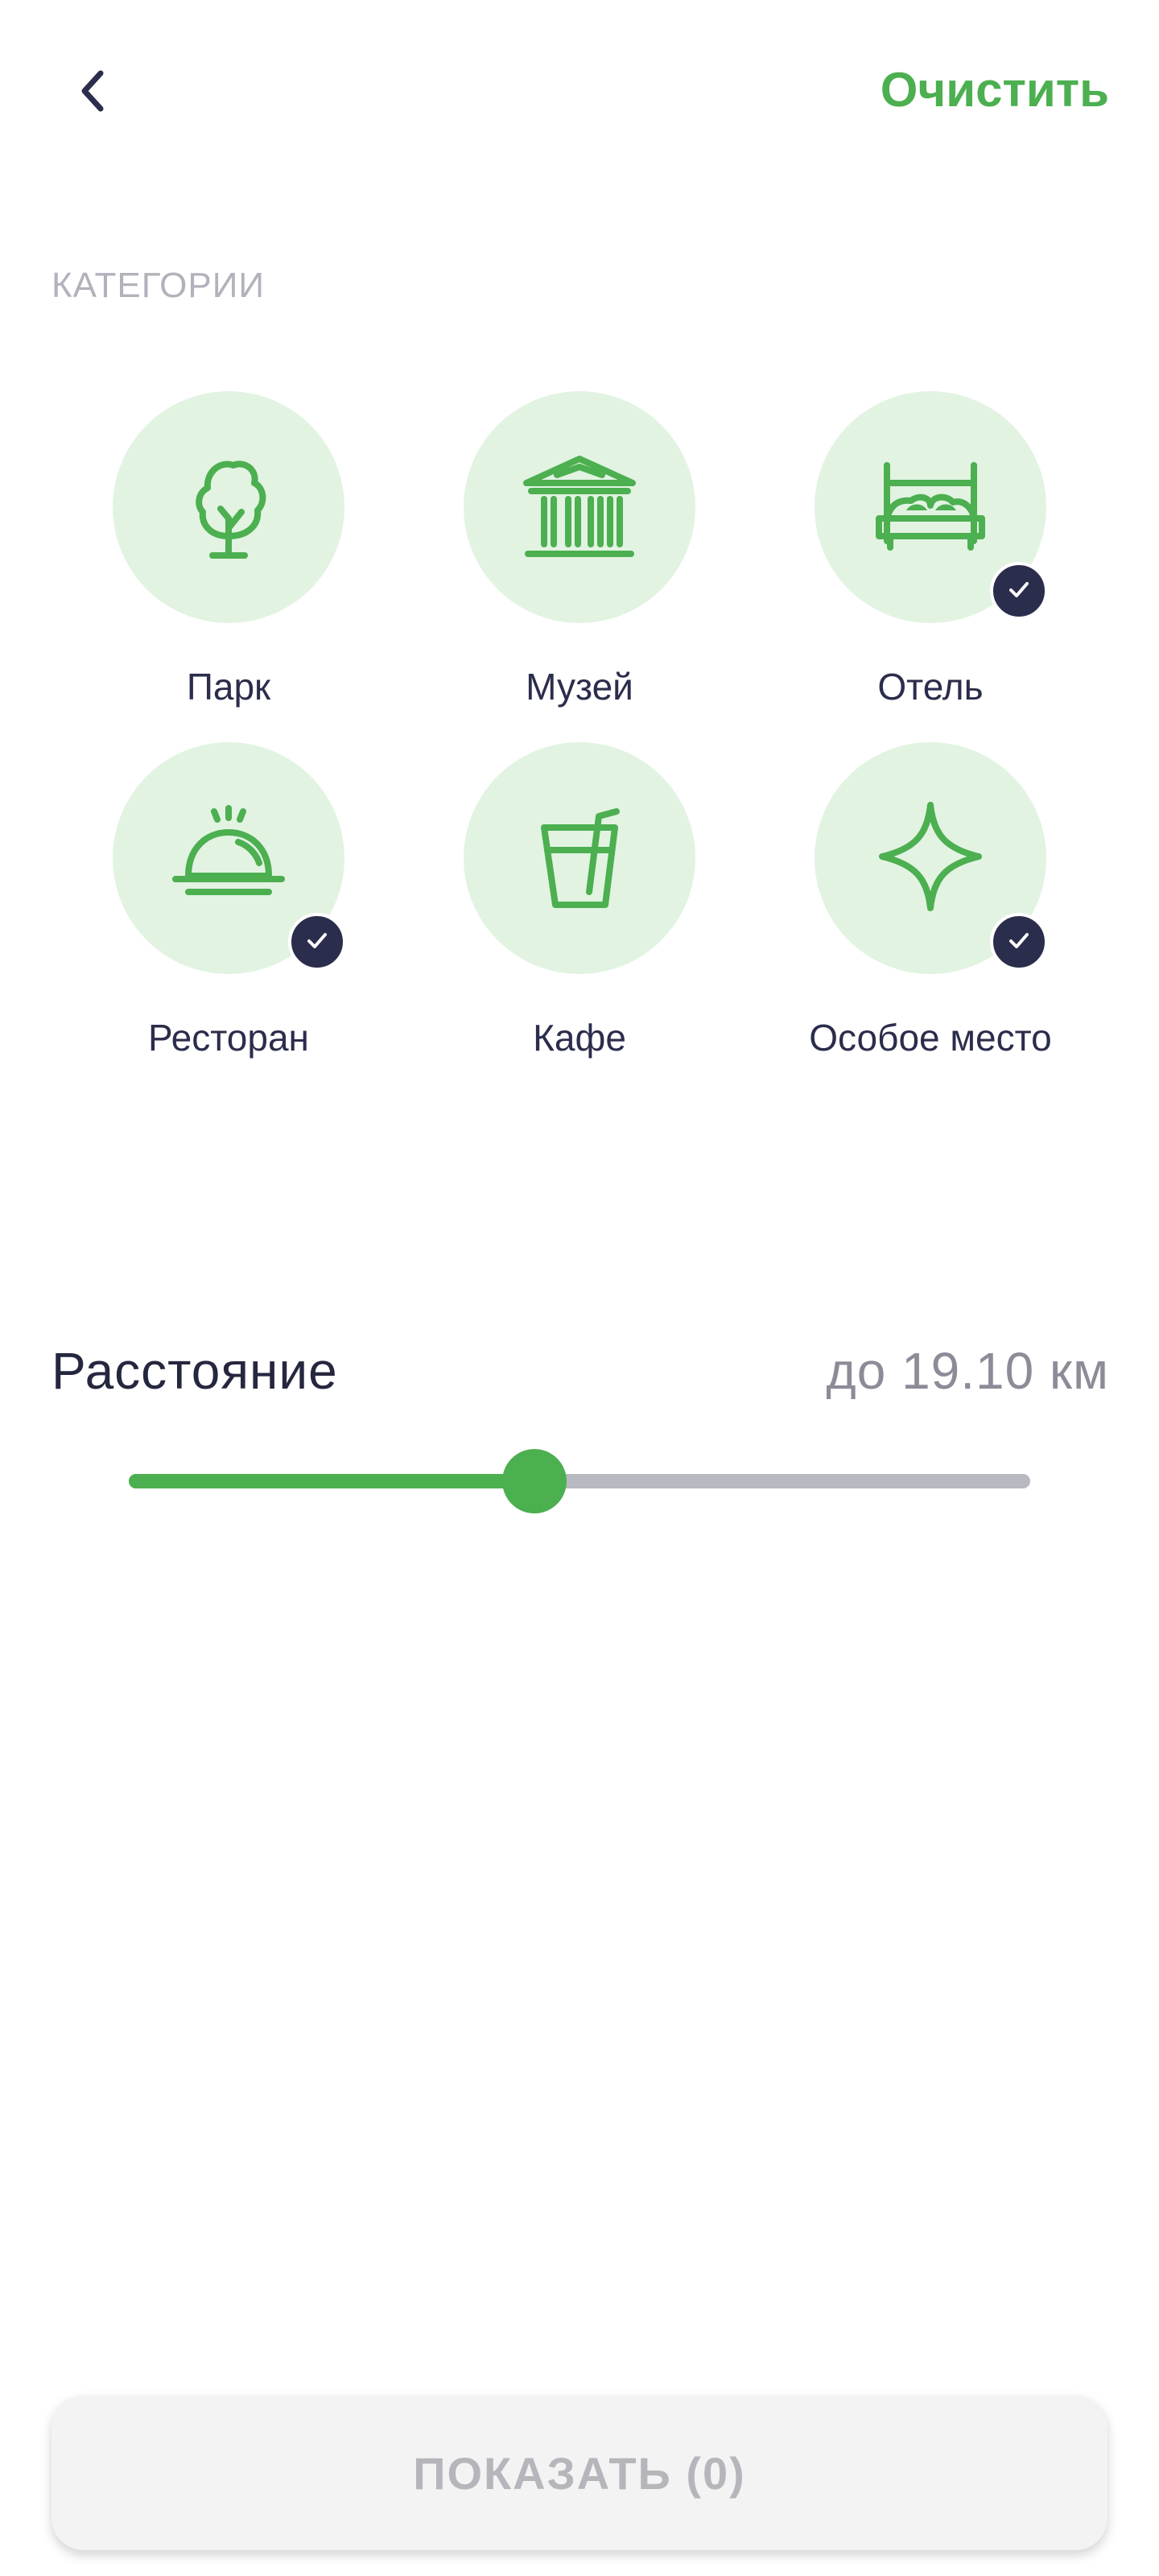 This screenshot has height=2576, width=1159. Describe the element at coordinates (930, 687) in the screenshot. I see `category-label: Отель` at that location.